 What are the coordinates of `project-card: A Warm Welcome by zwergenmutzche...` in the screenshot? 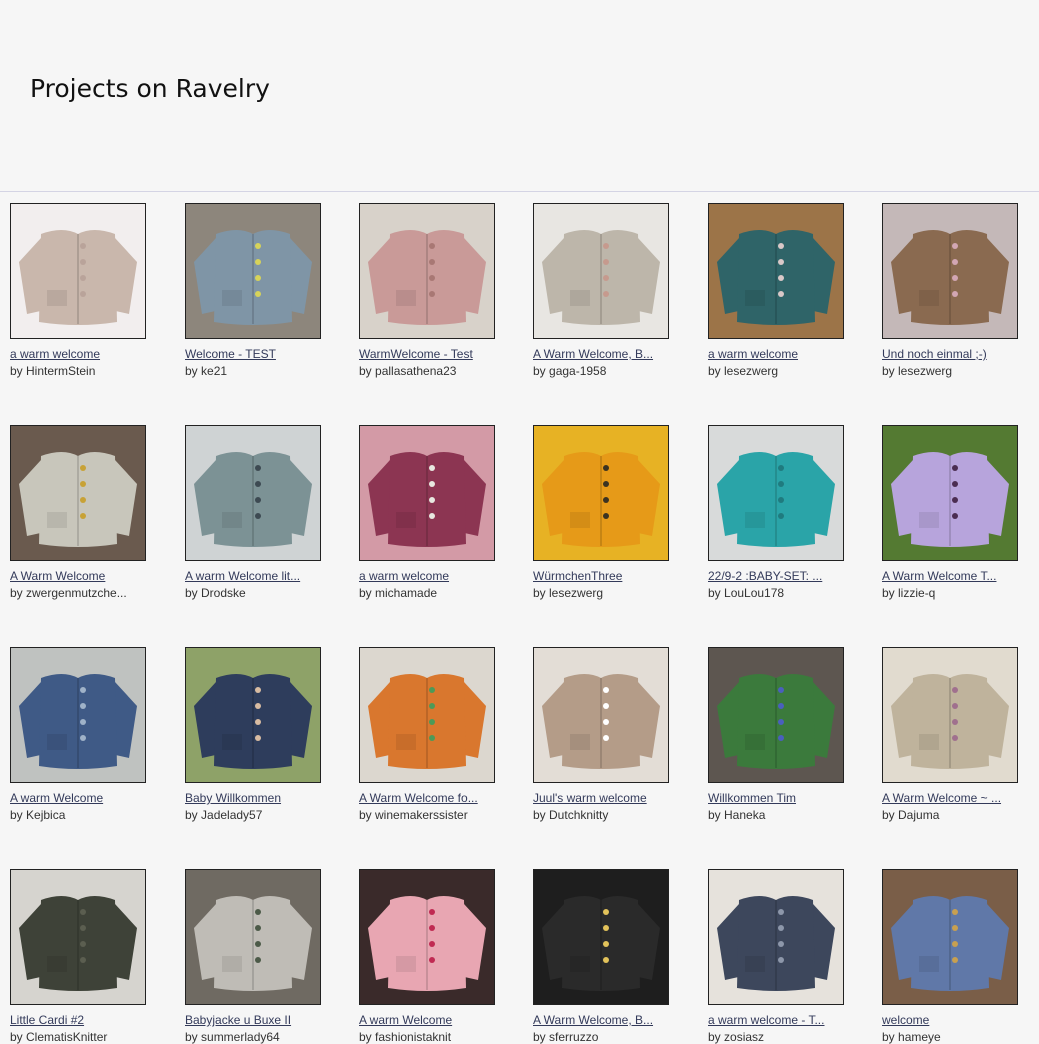 It's located at (90, 512).